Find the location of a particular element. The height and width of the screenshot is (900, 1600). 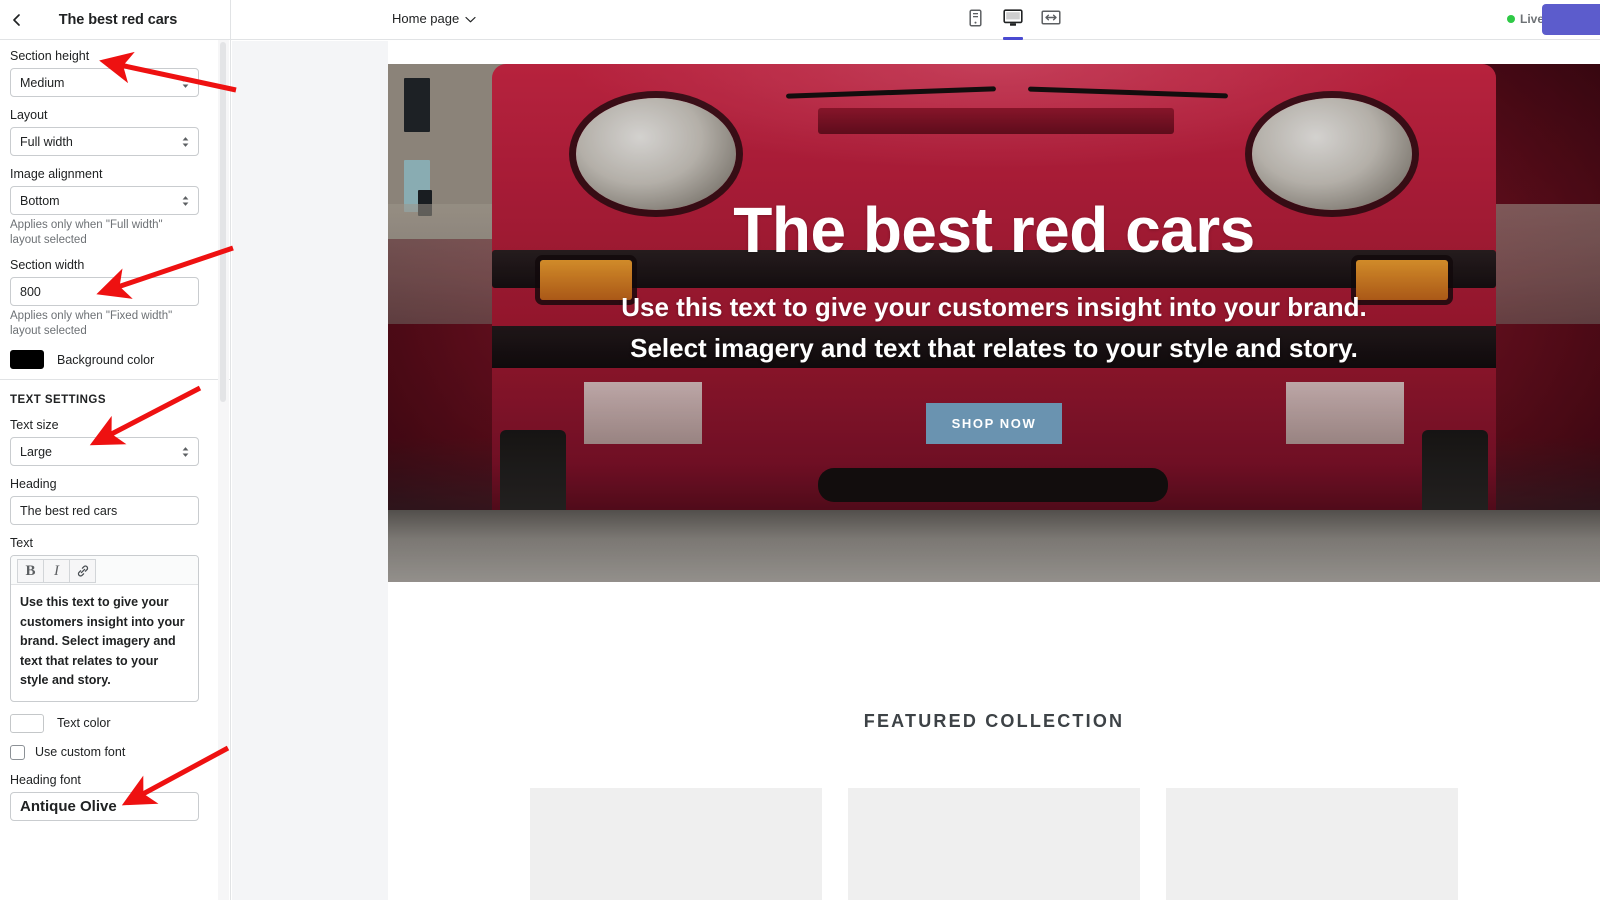

page-selector-label: Home page is located at coordinates (426, 18).